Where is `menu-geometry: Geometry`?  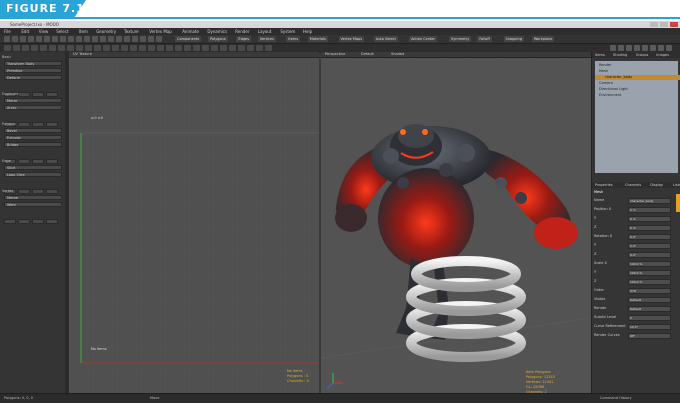
menu-geometry: Geometry is located at coordinates (106, 31).